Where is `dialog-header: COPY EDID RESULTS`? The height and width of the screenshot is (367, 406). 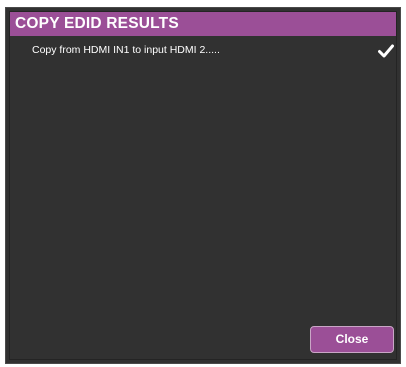
dialog-header: COPY EDID RESULTS is located at coordinates (203, 24).